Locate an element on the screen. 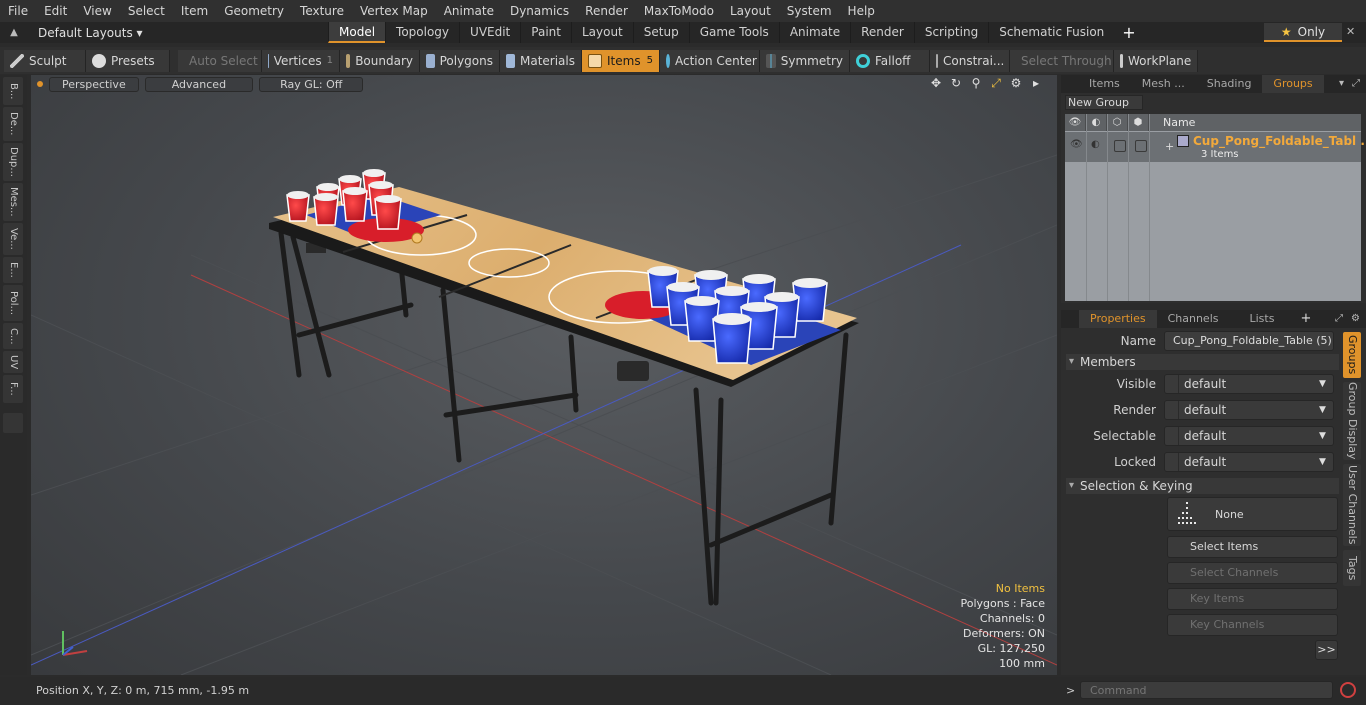  tab-topology: Topology is located at coordinates (422, 32).